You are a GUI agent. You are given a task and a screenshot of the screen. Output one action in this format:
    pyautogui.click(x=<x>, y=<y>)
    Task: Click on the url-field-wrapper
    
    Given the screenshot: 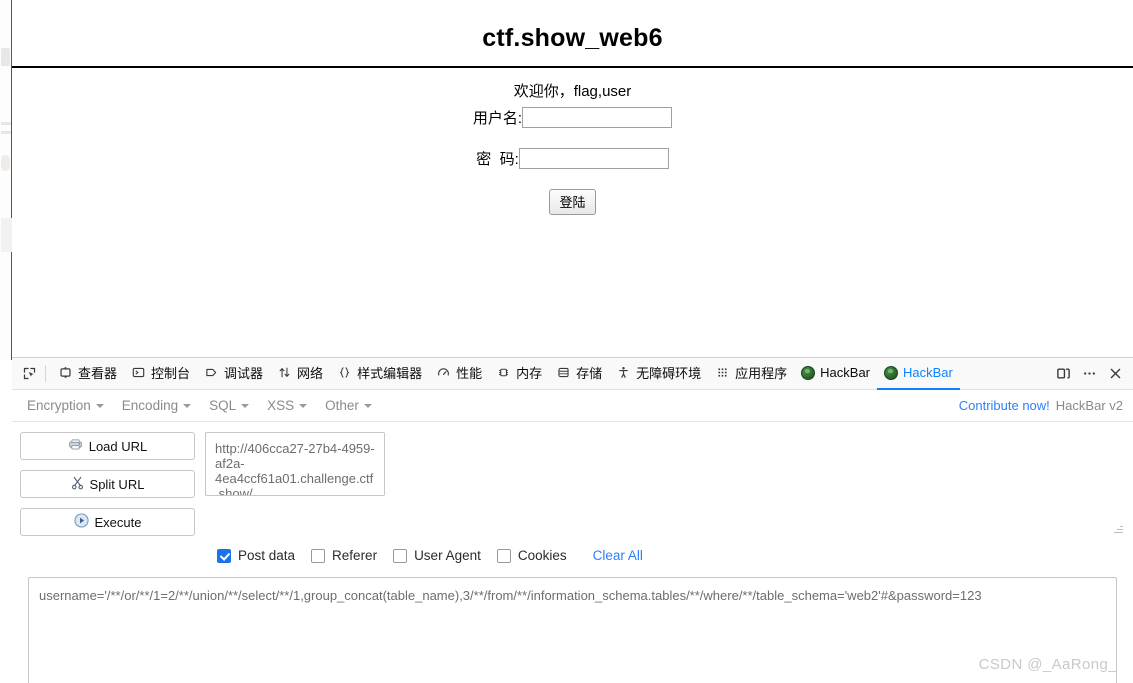 What is the action you would take?
    pyautogui.click(x=665, y=484)
    